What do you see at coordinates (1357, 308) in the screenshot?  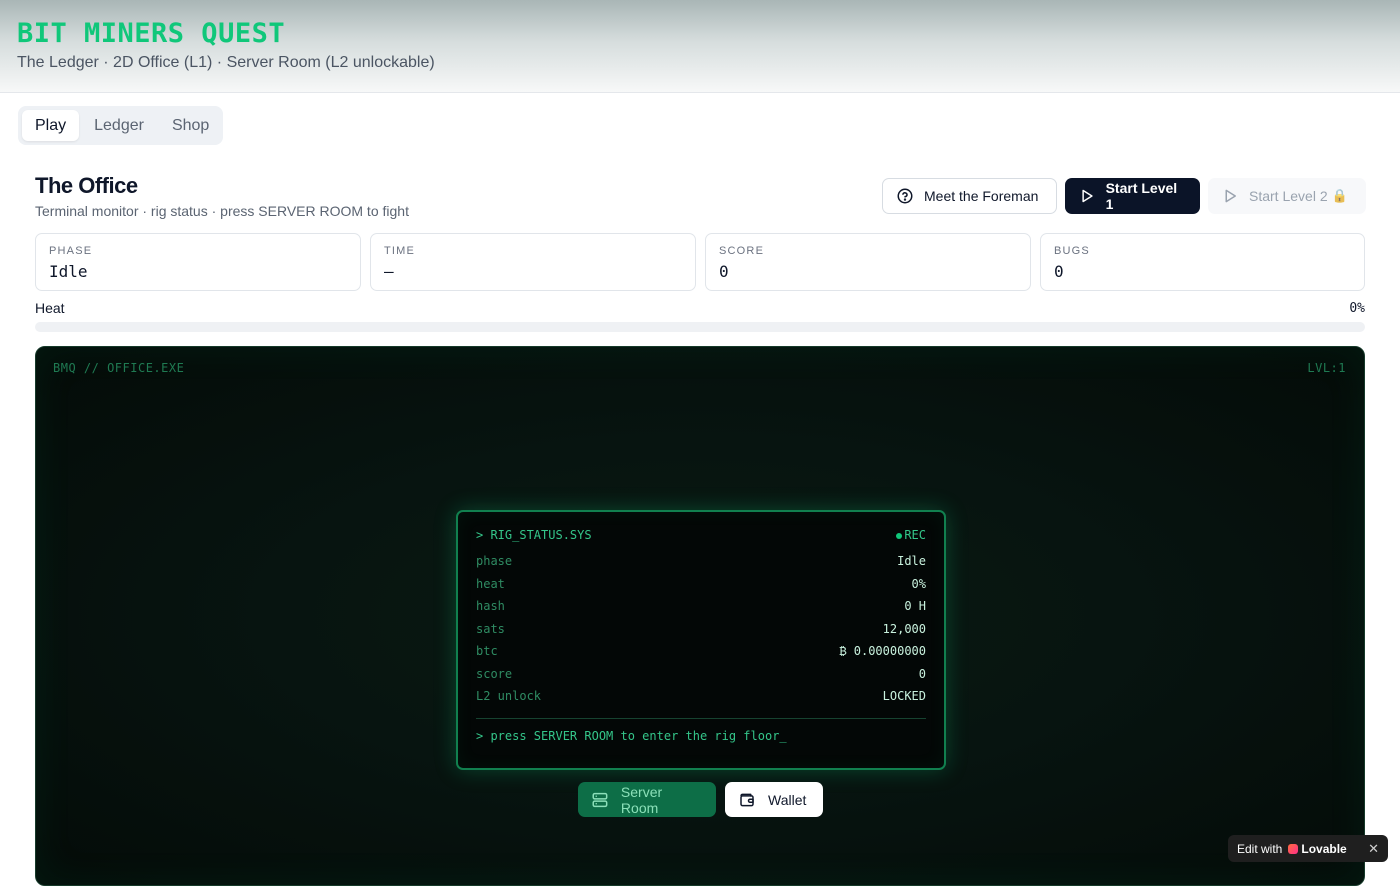 I see `heat-percent: 0%` at bounding box center [1357, 308].